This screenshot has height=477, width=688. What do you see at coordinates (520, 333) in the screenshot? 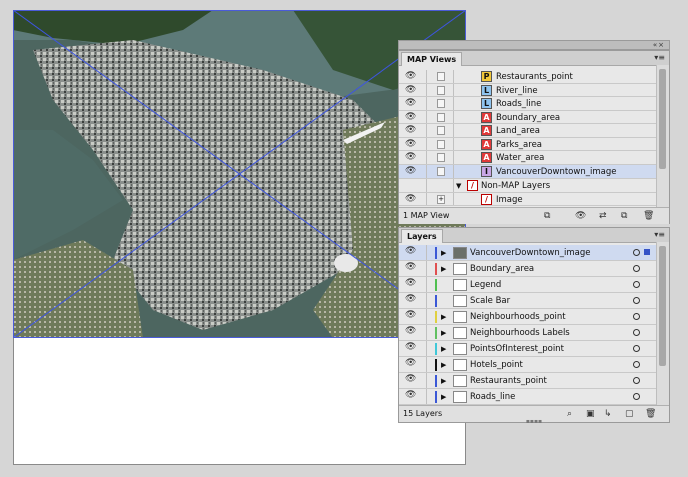
I see `layer-label: Neighbourhoods Labels` at bounding box center [520, 333].